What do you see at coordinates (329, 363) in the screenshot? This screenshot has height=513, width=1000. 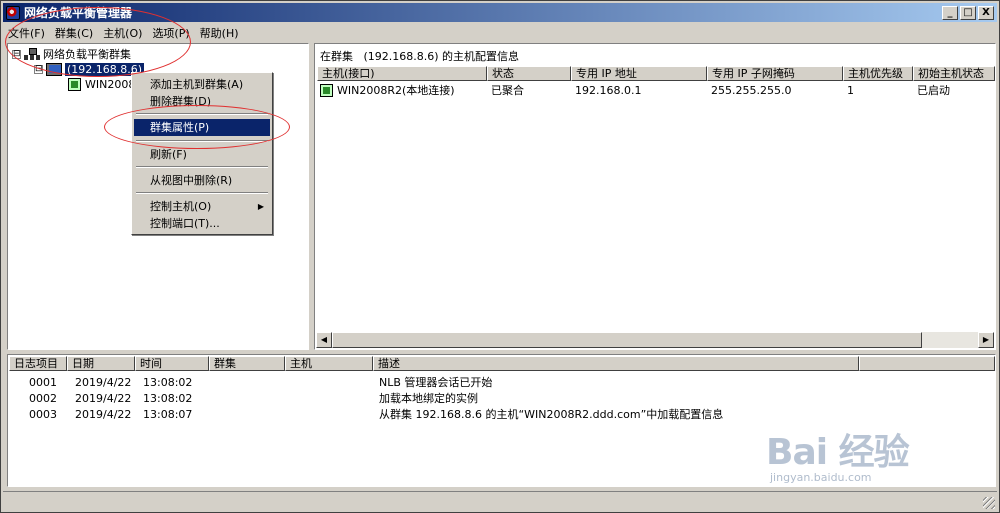 I see `log-col-host: 主机` at bounding box center [329, 363].